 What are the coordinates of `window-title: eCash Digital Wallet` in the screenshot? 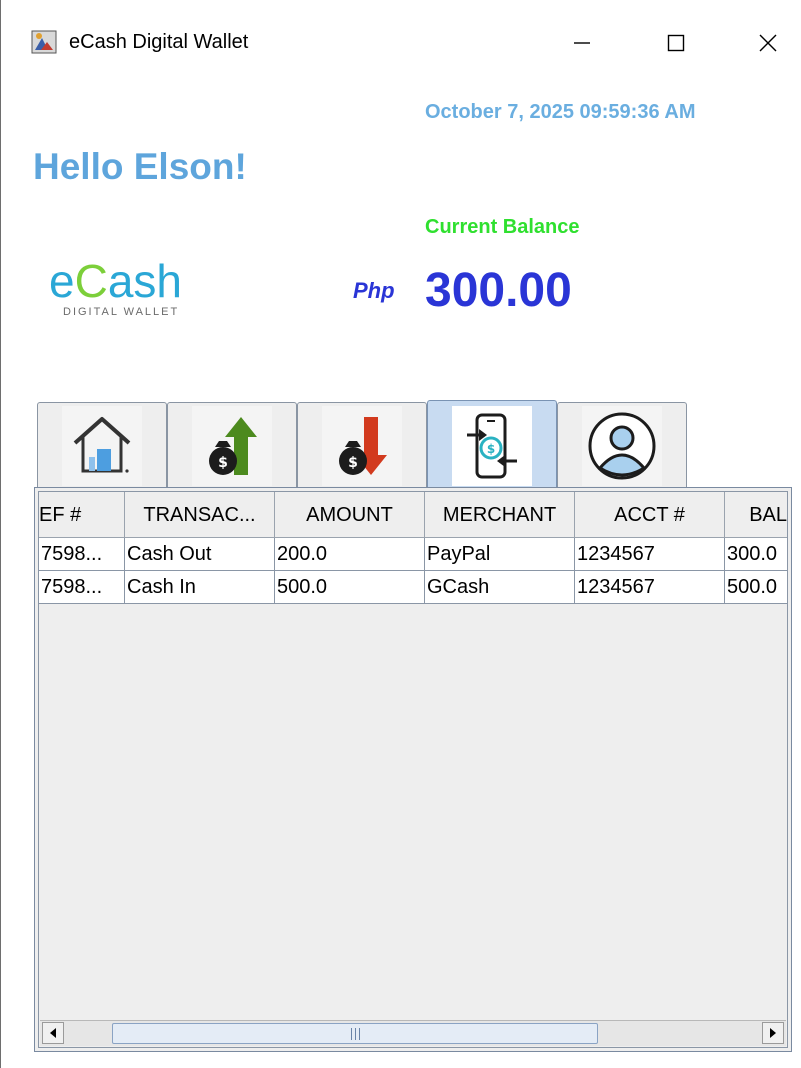 It's located at (159, 42).